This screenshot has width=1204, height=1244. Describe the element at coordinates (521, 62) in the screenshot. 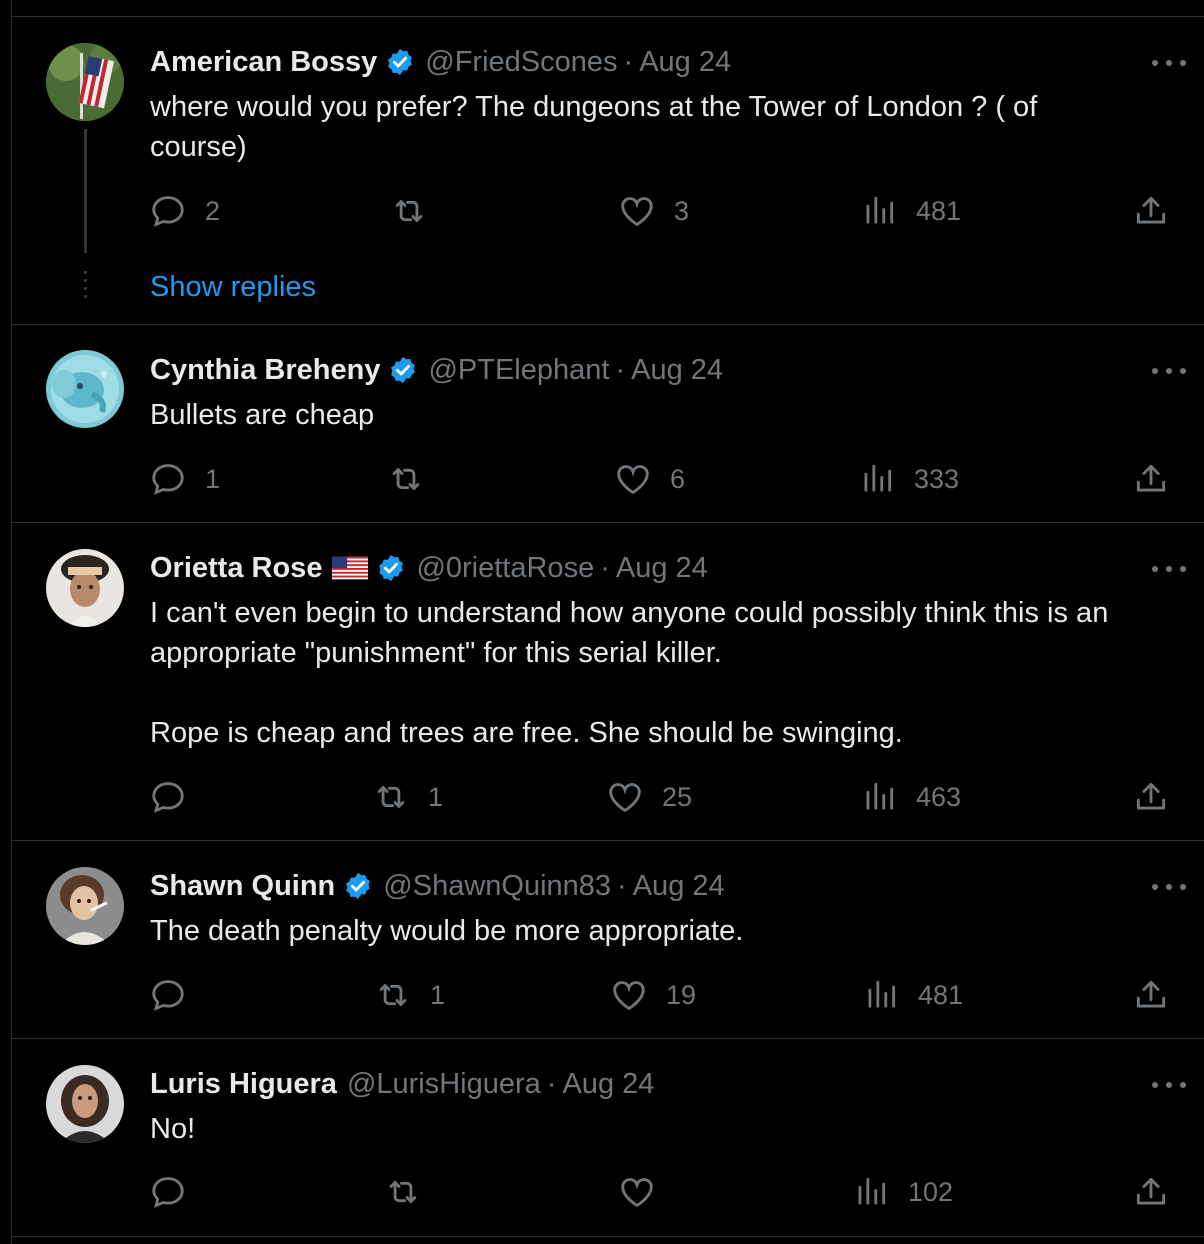

I see `handle: @FriedScones` at that location.